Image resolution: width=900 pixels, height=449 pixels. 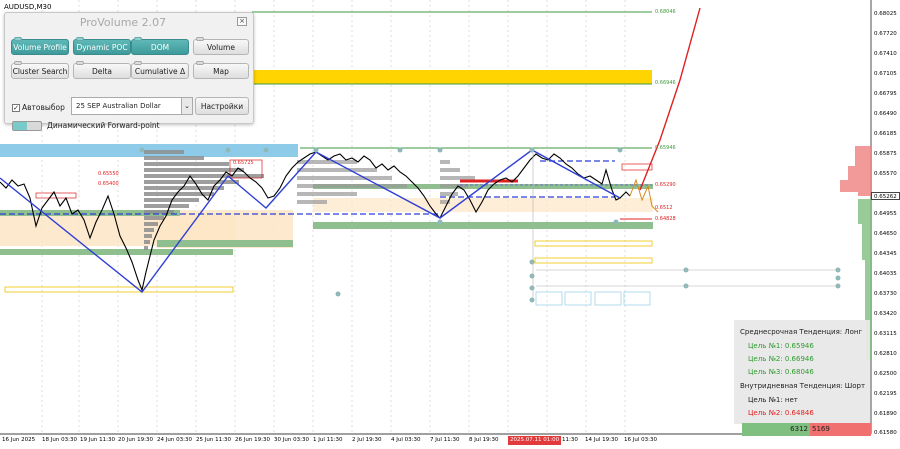 What do you see at coordinates (135, 440) in the screenshot?
I see `time-tick: 20 Jun 19:30` at bounding box center [135, 440].